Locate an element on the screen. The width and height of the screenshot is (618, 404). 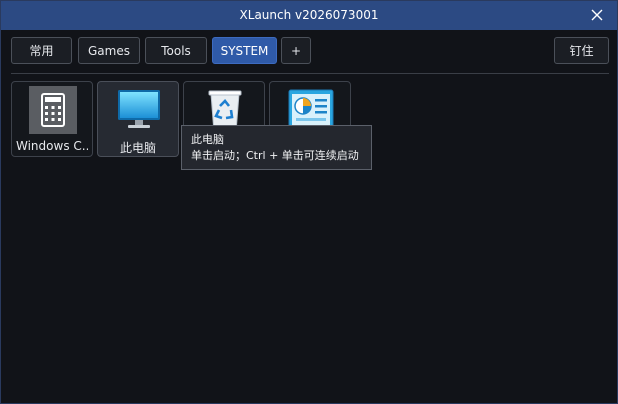
tooltip-hint: 单击启动；Ctrl + 单击可连续启动 is located at coordinates (275, 155).